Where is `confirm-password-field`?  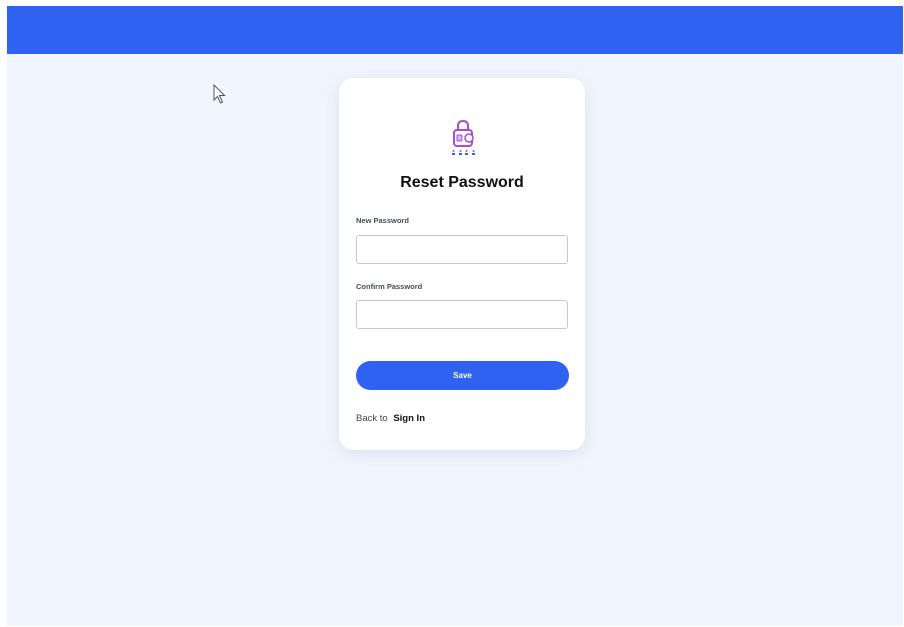
confirm-password-field is located at coordinates (462, 314).